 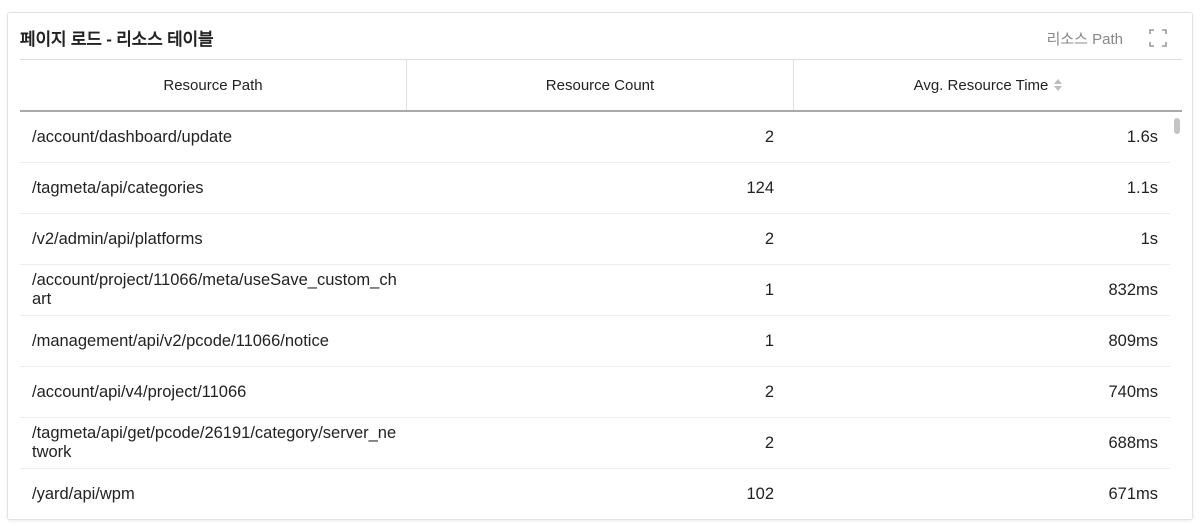 I want to click on cell-avg-resource-time: 671ms, so click(x=1133, y=493).